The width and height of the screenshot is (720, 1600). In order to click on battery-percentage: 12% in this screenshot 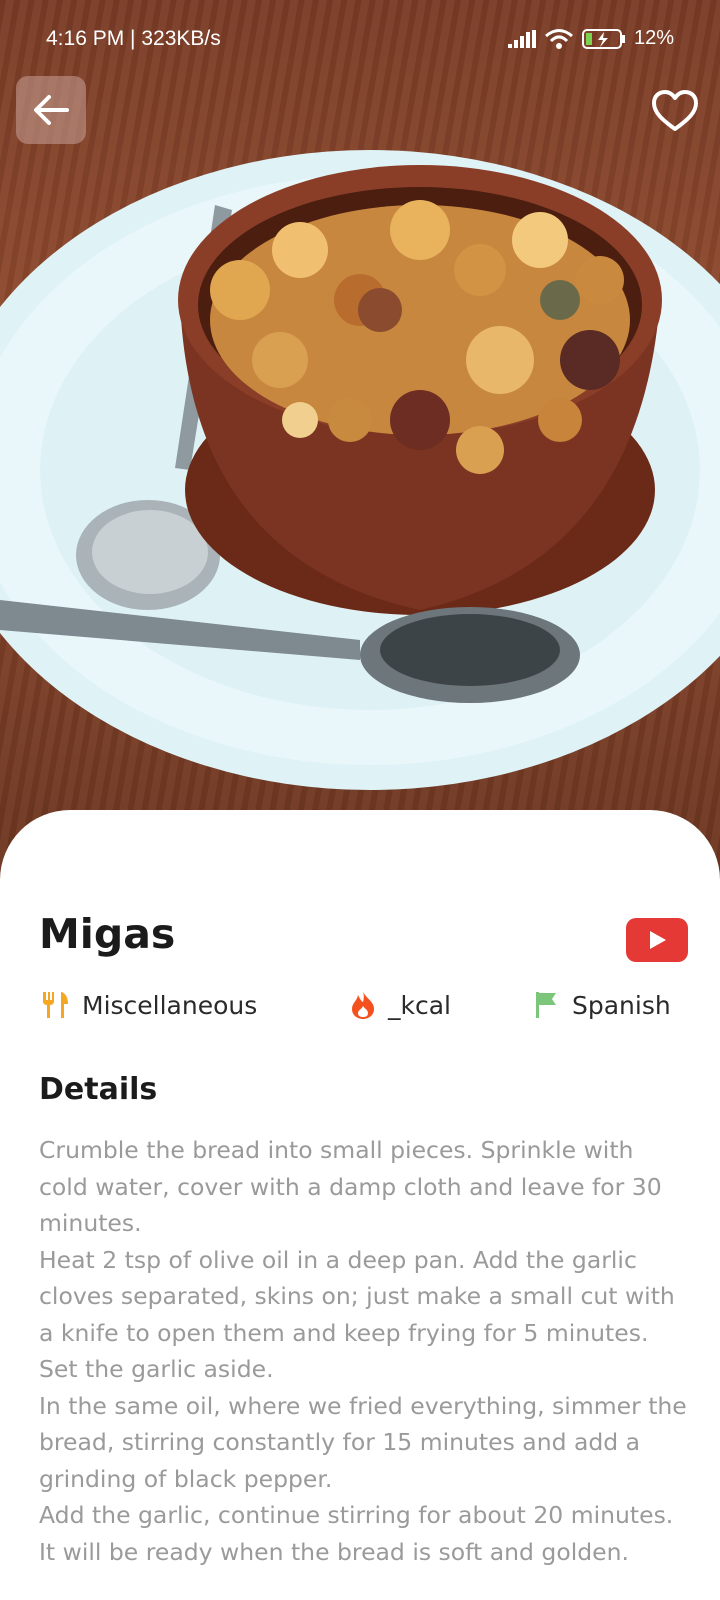, I will do `click(653, 38)`.